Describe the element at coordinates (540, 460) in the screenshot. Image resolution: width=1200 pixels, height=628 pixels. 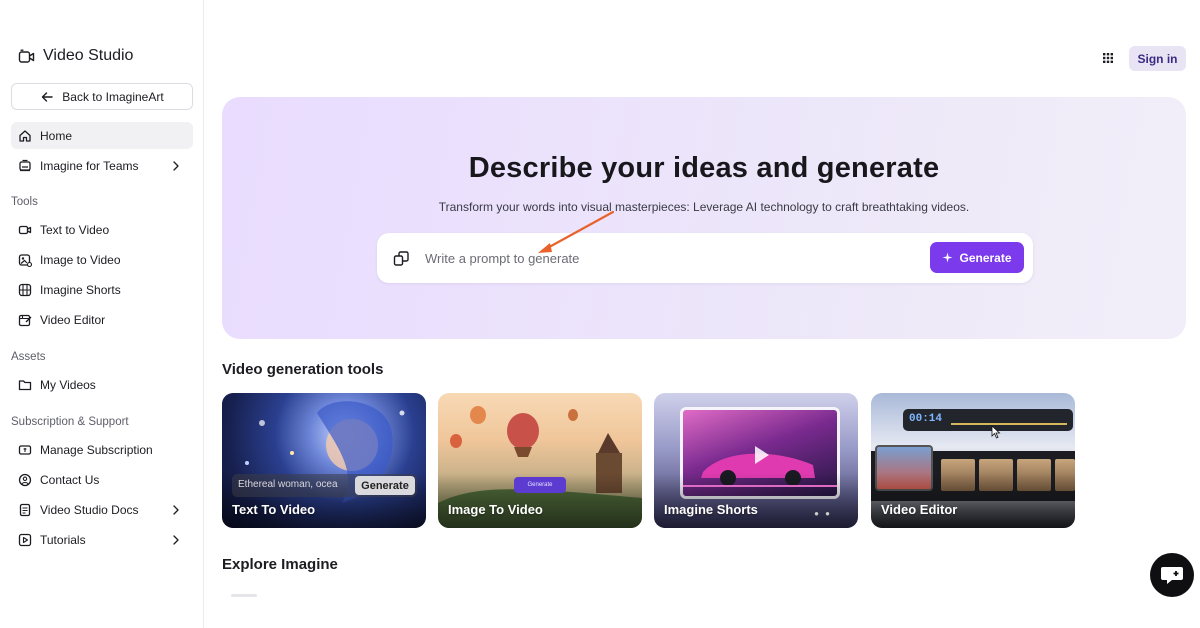
I see `tool-card-image-to-video: Generate Image To Video` at that location.